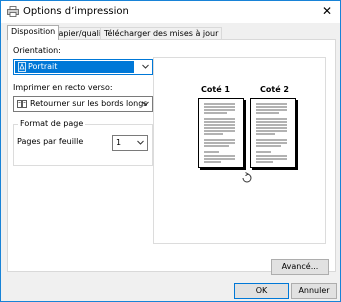 The image size is (341, 302). What do you see at coordinates (274, 89) in the screenshot?
I see `preview-side2-label: Coté 2` at bounding box center [274, 89].